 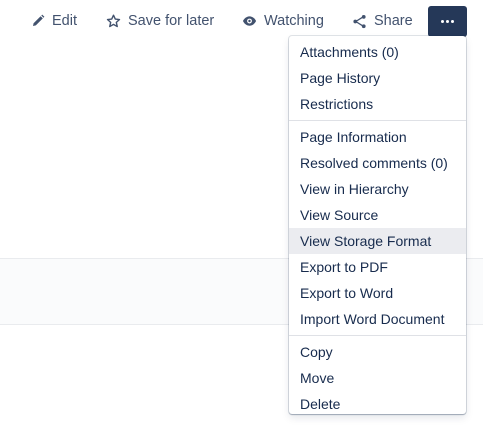 What do you see at coordinates (377, 52) in the screenshot?
I see `menu-item-attachments-0: Attachments (0)` at bounding box center [377, 52].